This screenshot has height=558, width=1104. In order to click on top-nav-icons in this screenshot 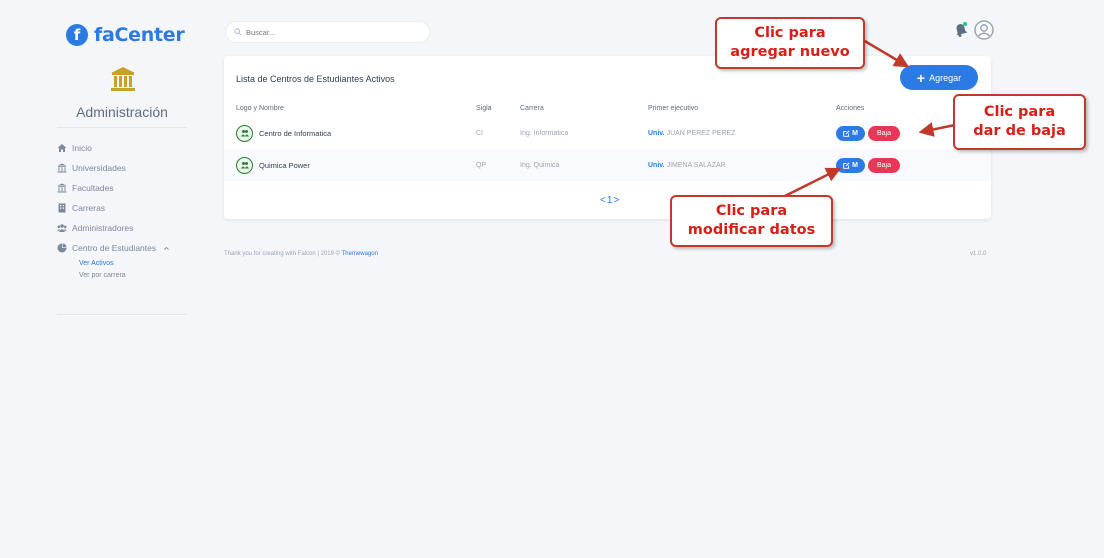, I will do `click(974, 30)`.